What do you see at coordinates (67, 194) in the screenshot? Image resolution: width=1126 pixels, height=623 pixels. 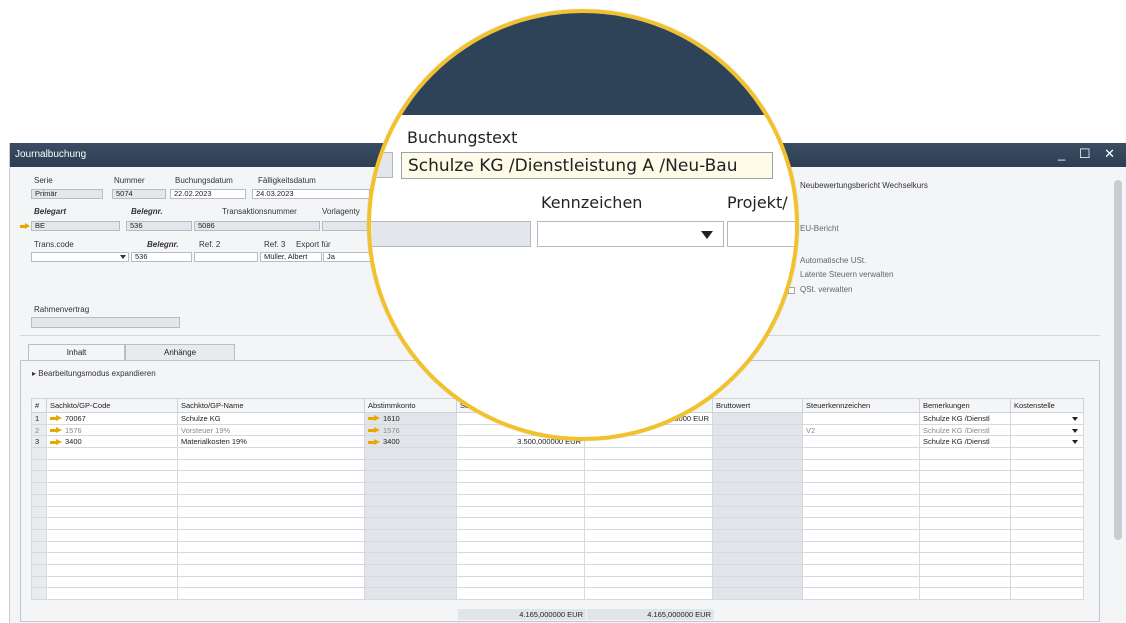 I see `serie-field: Primär` at bounding box center [67, 194].